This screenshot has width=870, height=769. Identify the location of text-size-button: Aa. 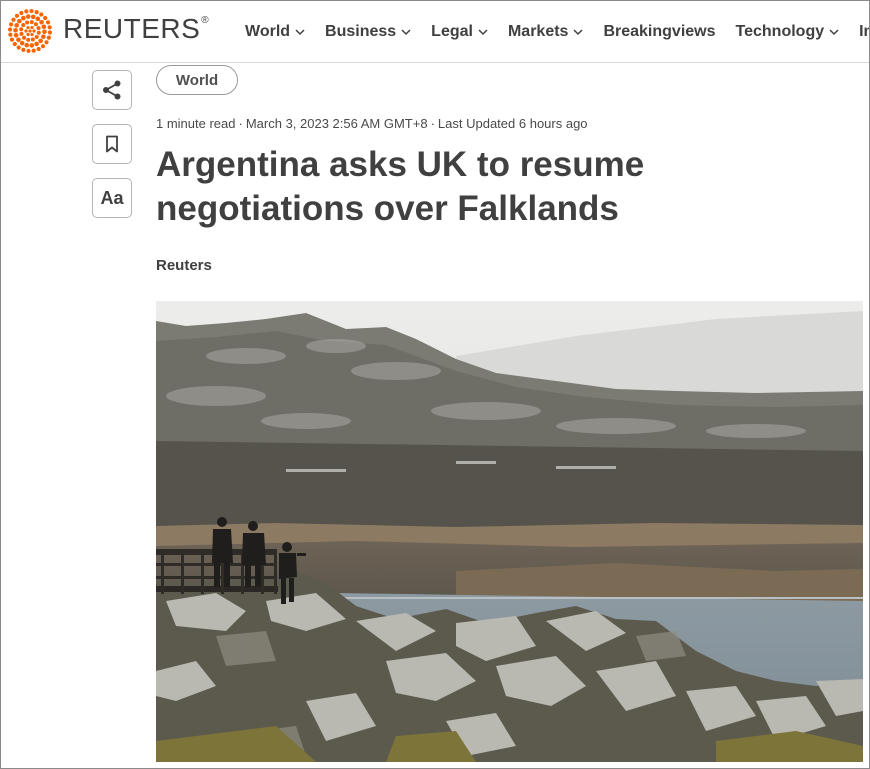
(112, 198).